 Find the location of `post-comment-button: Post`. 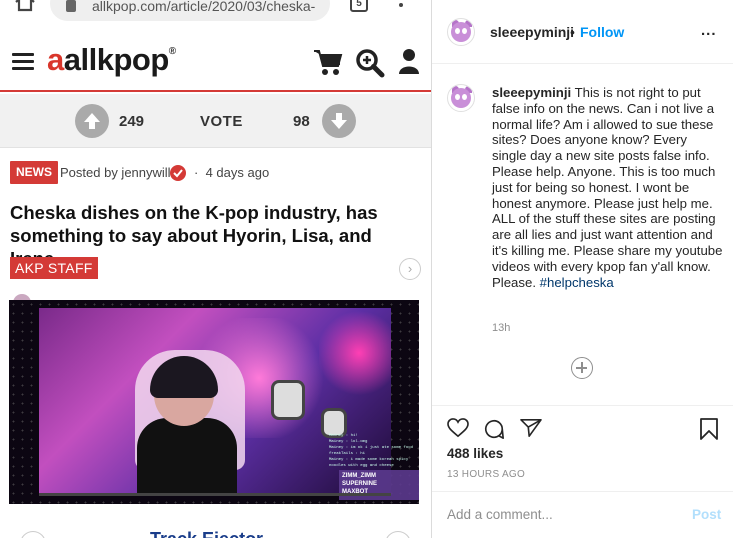

post-comment-button: Post is located at coordinates (706, 514).